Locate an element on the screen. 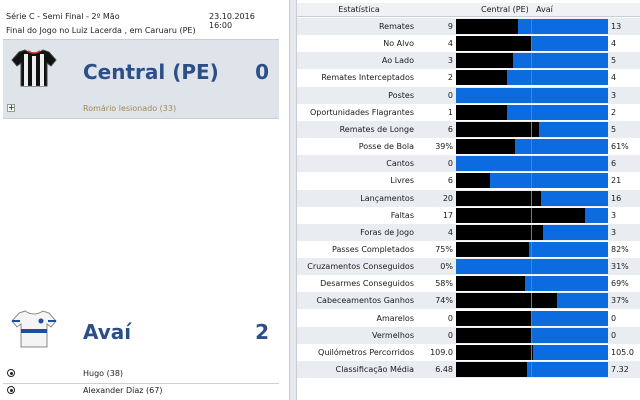 Image resolution: width=640 pixels, height=400 pixels. stat-row: Cabeceamentos Ganhos 74% 37% is located at coordinates (468, 301).